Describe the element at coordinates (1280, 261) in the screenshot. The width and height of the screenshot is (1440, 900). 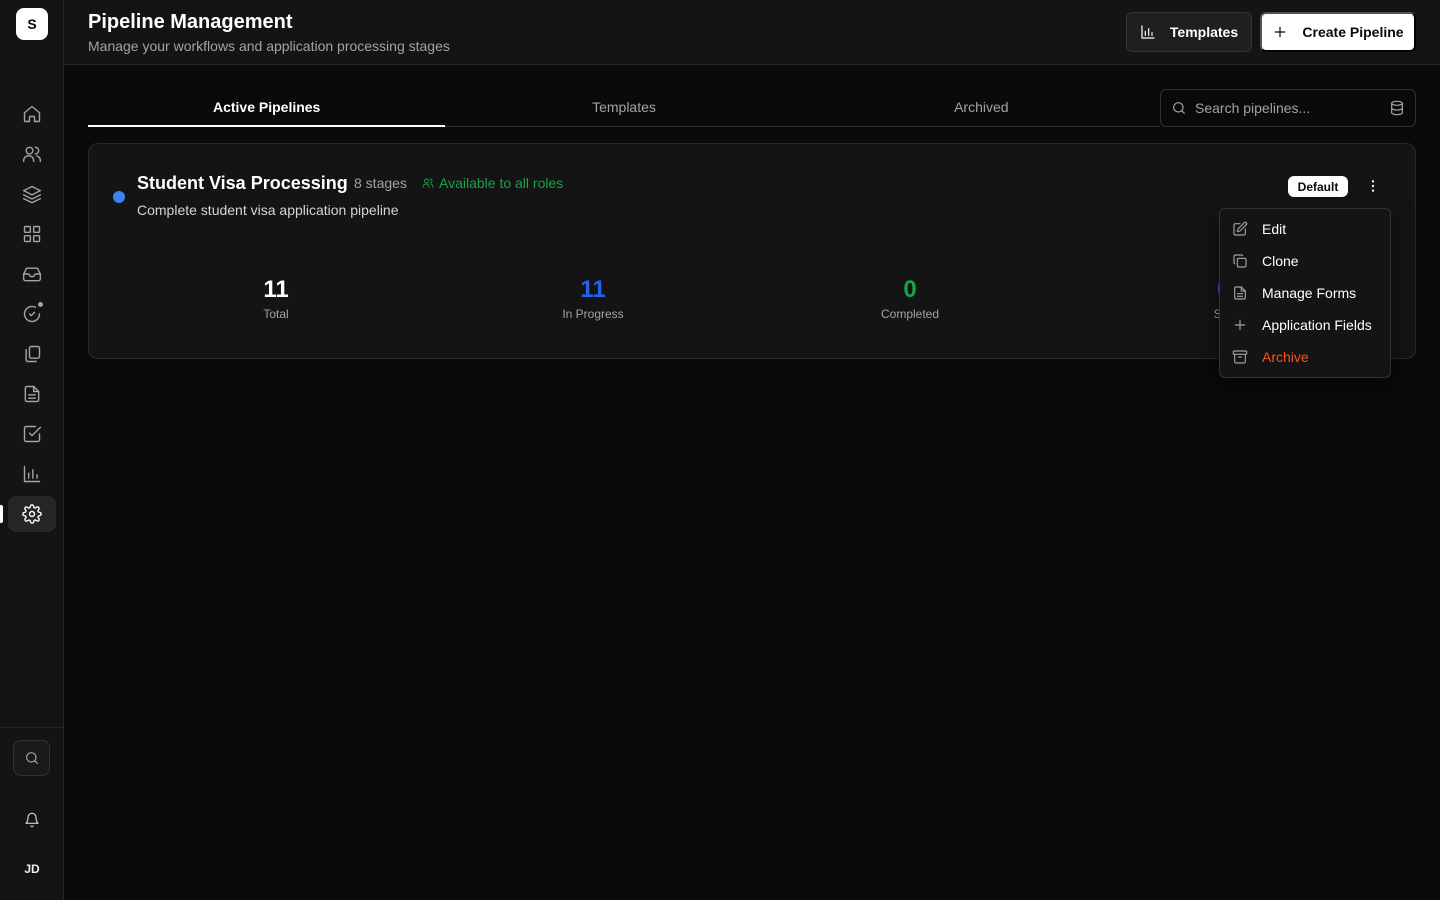
I see `menu-item-label: Clone` at that location.